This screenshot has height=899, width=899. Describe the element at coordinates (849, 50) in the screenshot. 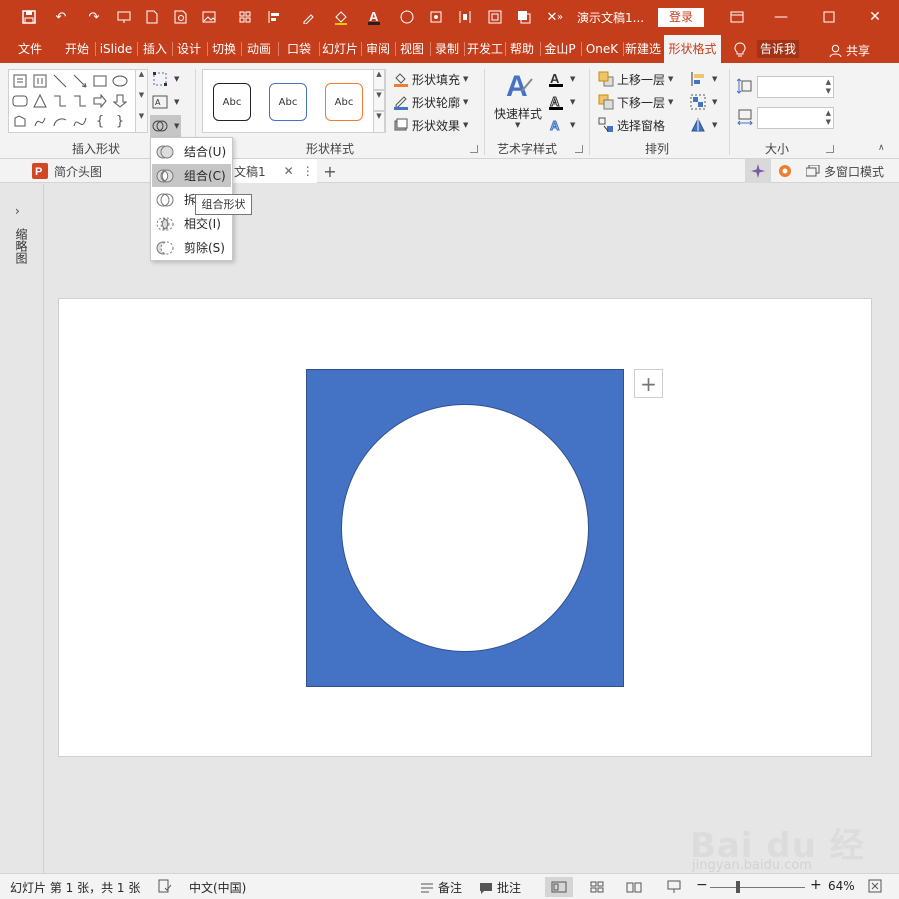

I see `share-button: 共享` at that location.